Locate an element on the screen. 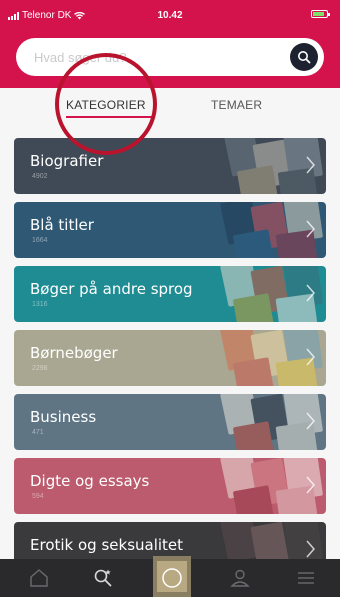 This screenshot has width=340, height=597. tab-bar: KATEGORIER TEMAER is located at coordinates (170, 110).